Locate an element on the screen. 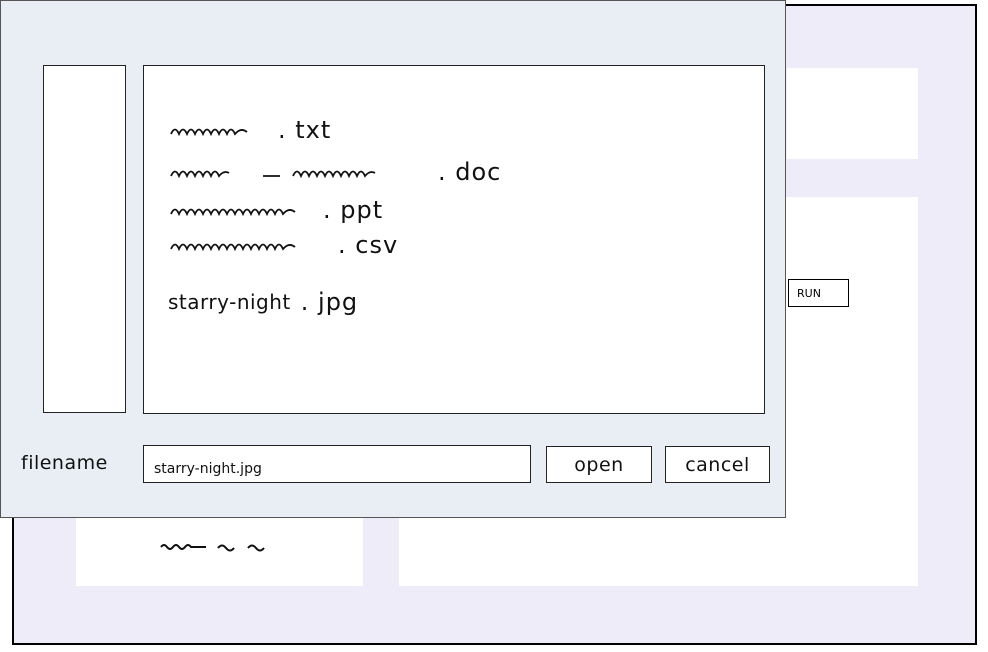 This screenshot has height=652, width=988. filename-label: filename is located at coordinates (64, 463).